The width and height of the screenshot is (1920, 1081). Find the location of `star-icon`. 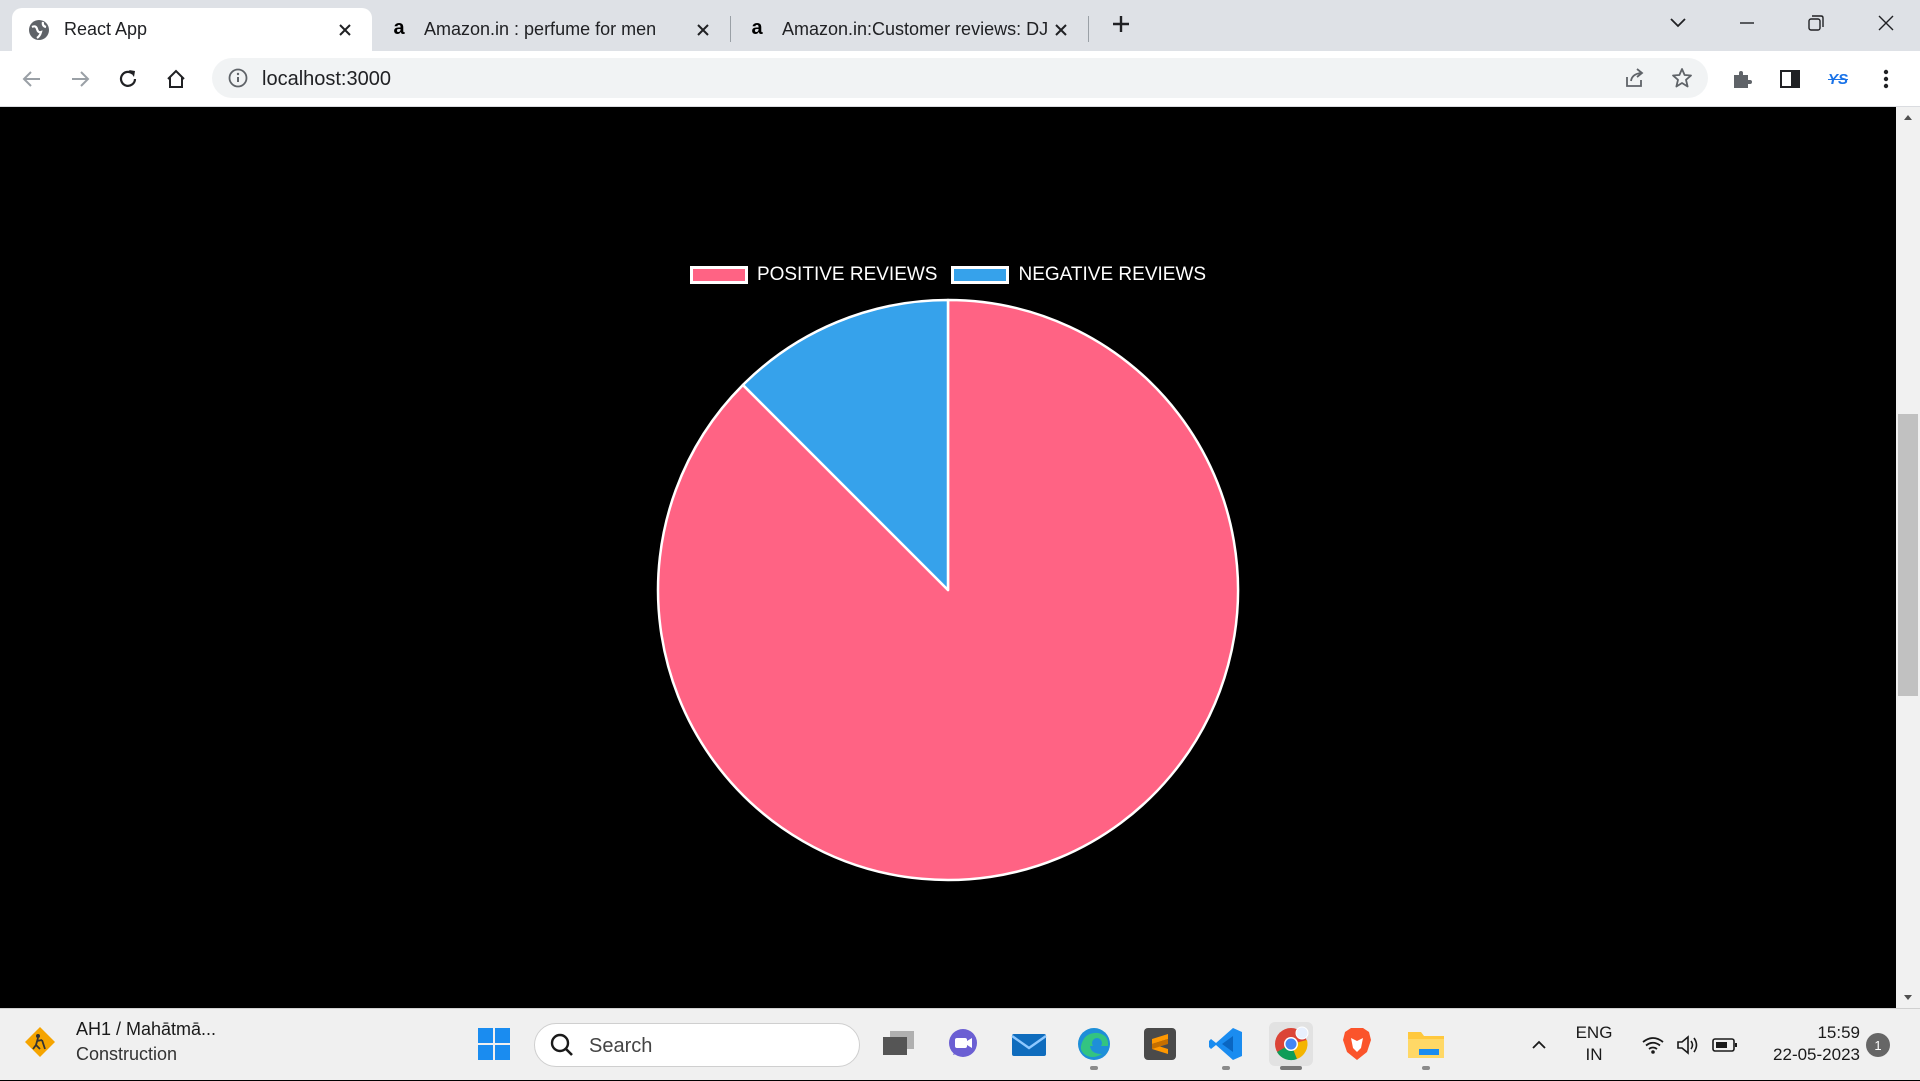

star-icon is located at coordinates (1682, 78).